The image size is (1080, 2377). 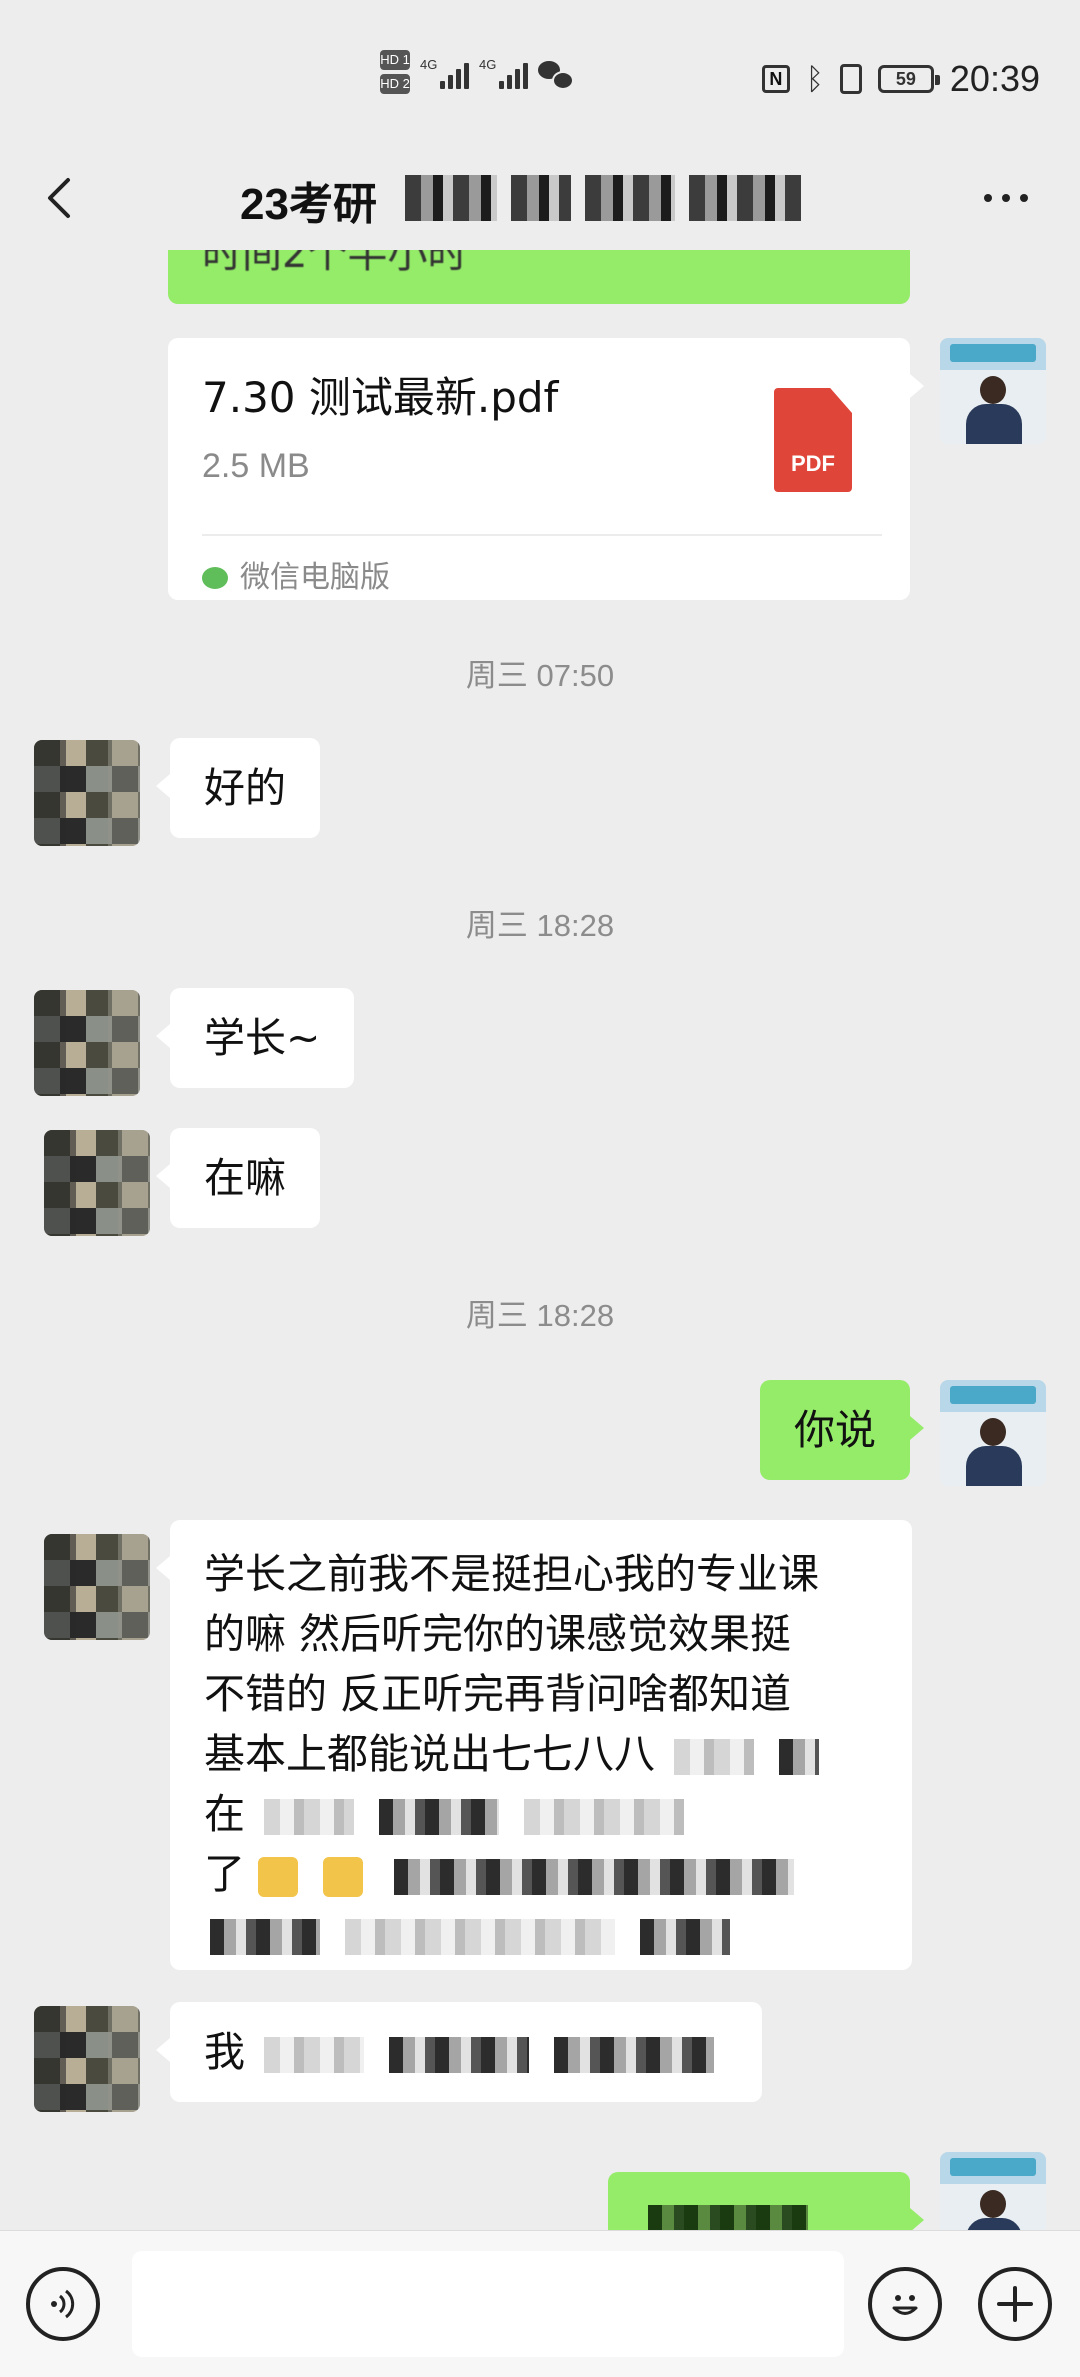 What do you see at coordinates (215, 578) in the screenshot?
I see `wechat-pc-icon` at bounding box center [215, 578].